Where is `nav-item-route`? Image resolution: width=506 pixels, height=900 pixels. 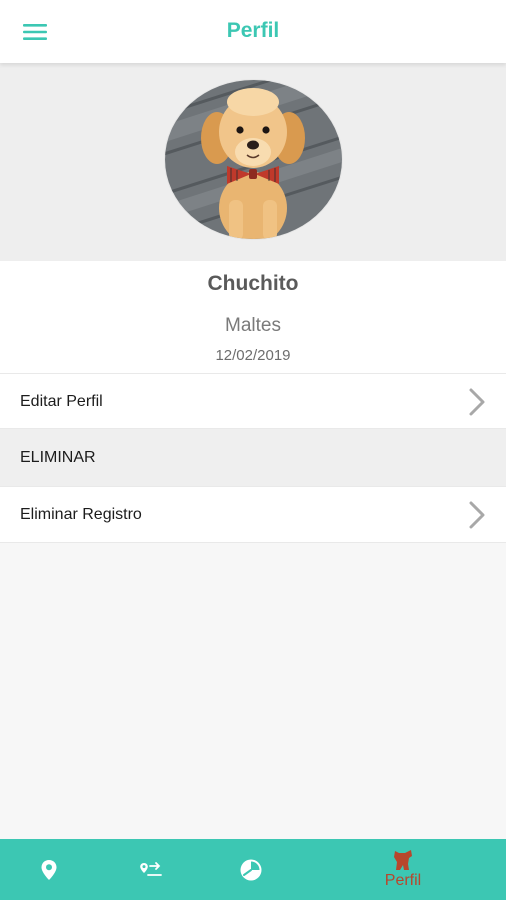 nav-item-route is located at coordinates (151, 869).